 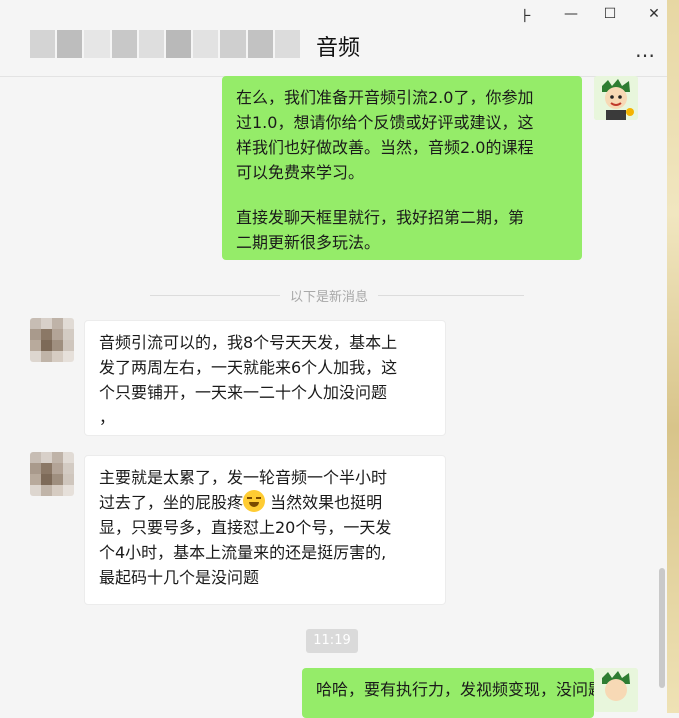 What do you see at coordinates (300, 172) in the screenshot?
I see `message-line: 可以免费来学习。` at bounding box center [300, 172].